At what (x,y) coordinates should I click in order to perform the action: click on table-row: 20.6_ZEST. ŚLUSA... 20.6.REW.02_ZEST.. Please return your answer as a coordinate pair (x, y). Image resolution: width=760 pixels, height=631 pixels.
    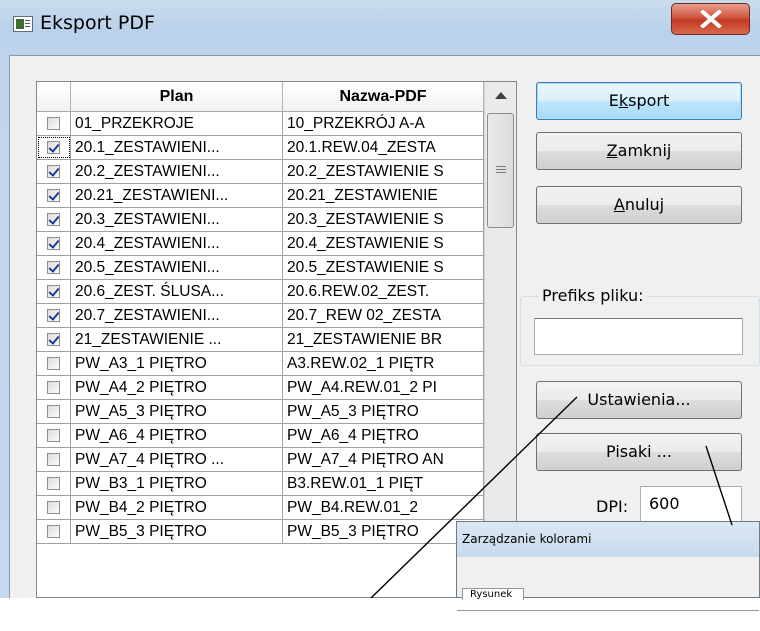
    Looking at the image, I should click on (260, 292).